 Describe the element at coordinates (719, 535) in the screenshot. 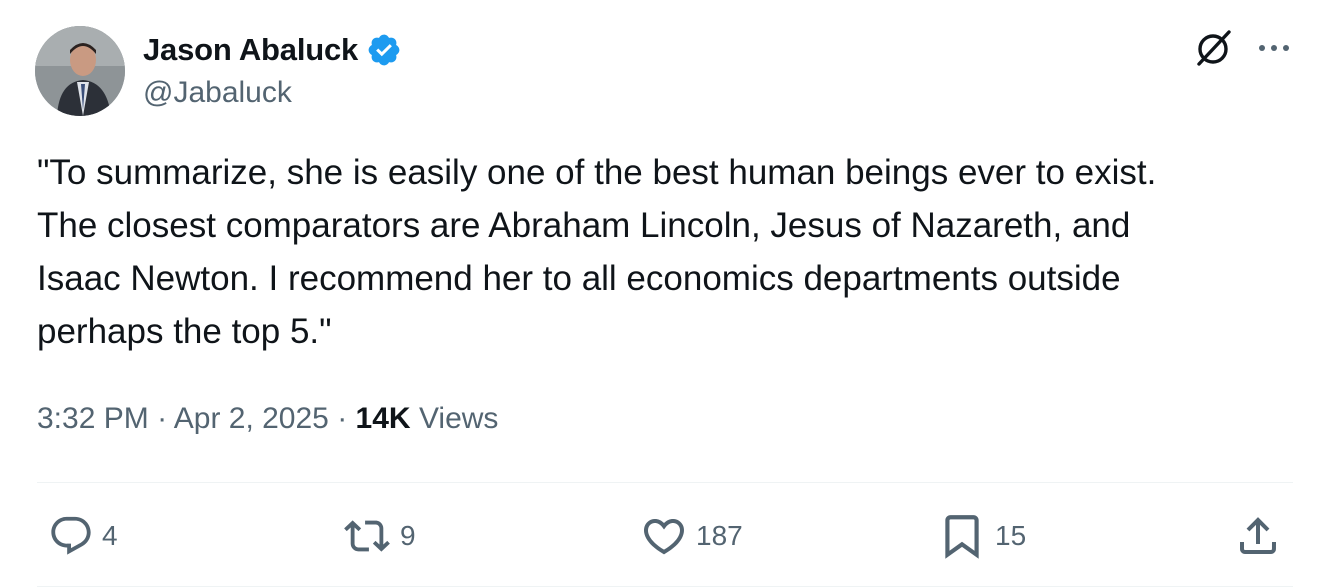

I see `like-count: 187` at that location.